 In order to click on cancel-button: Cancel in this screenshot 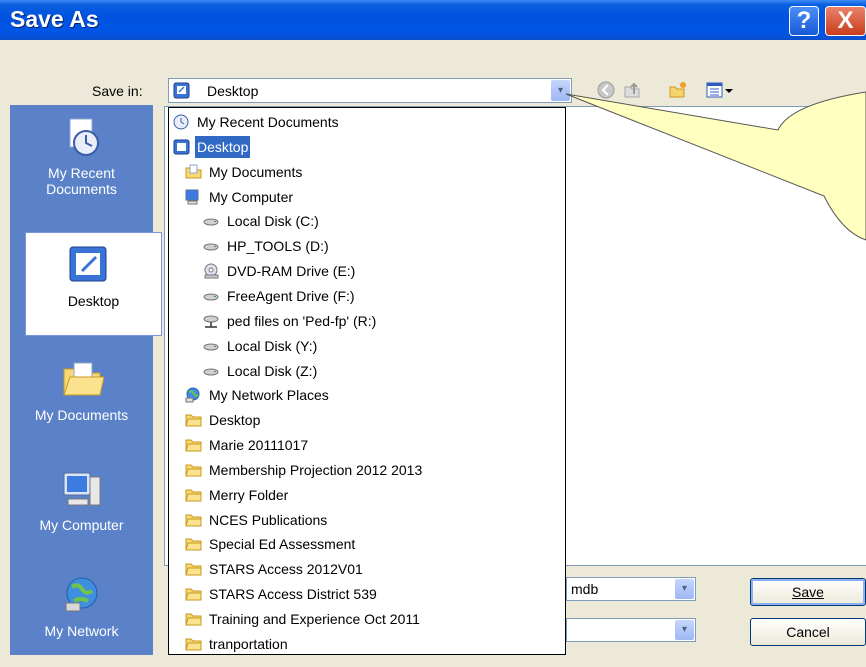, I will do `click(808, 632)`.